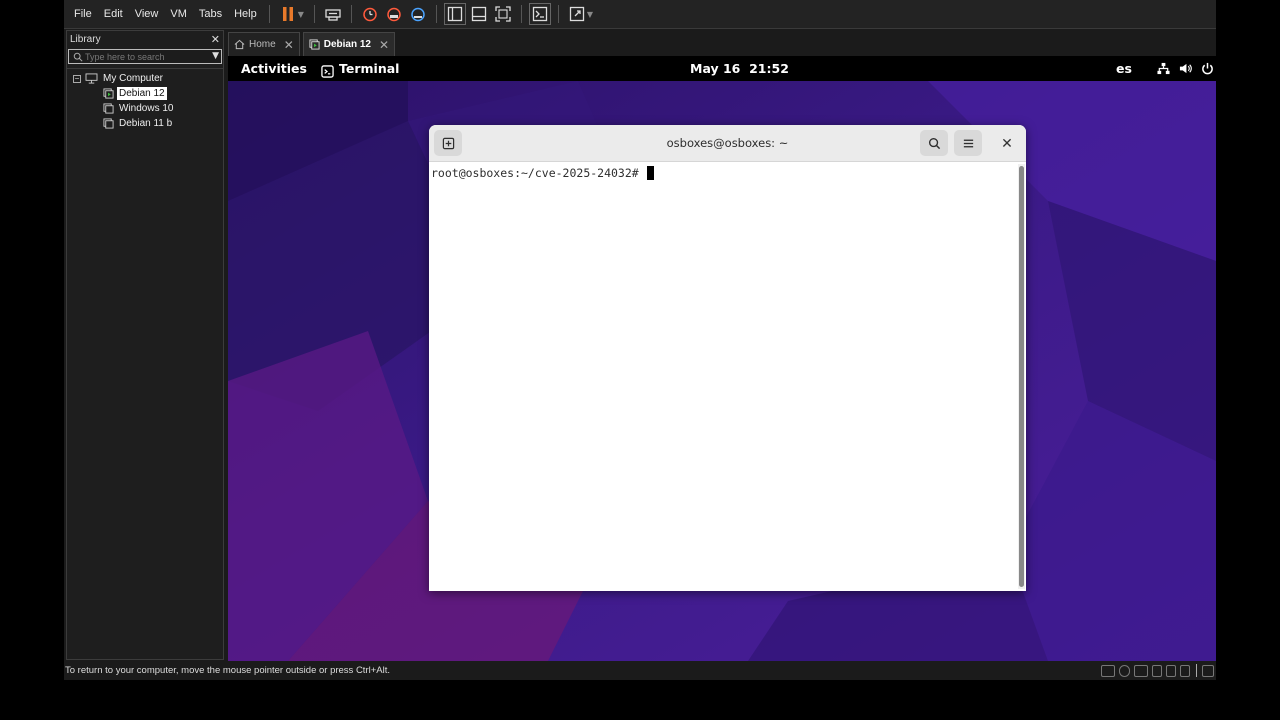 This screenshot has height=720, width=1280. Describe the element at coordinates (274, 68) in the screenshot. I see `activities-button: Activities` at that location.